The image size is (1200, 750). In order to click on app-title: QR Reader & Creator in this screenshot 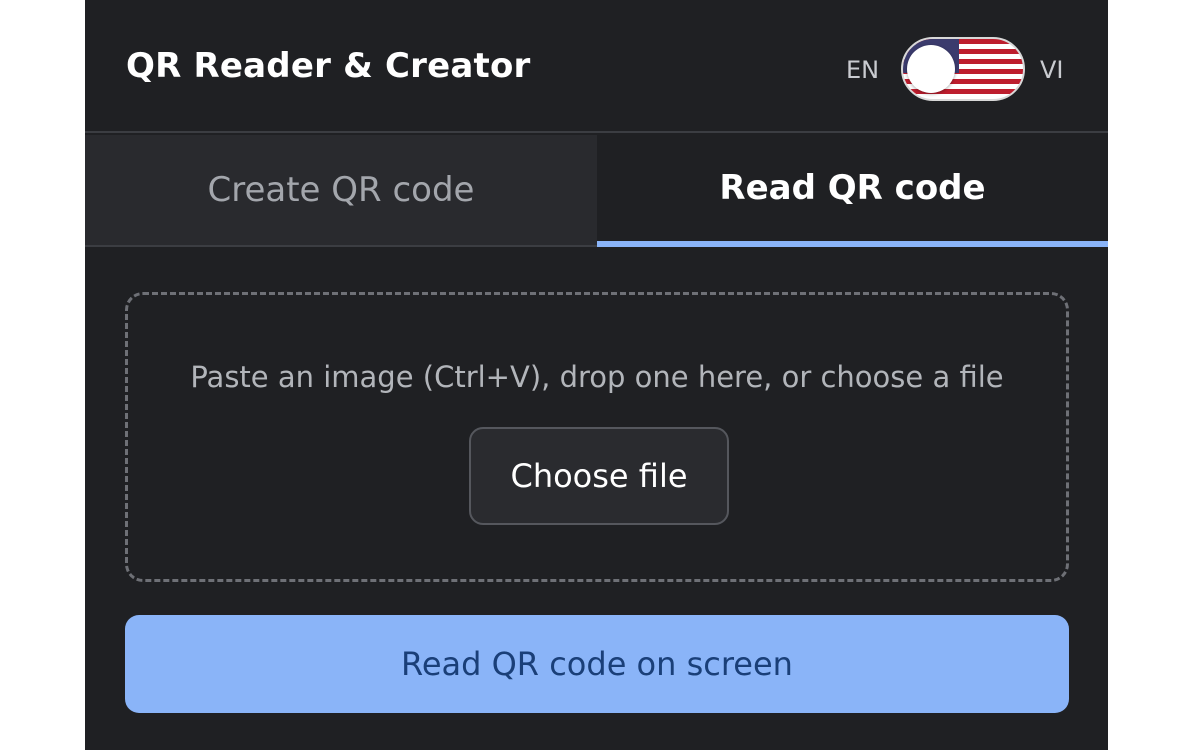, I will do `click(328, 66)`.